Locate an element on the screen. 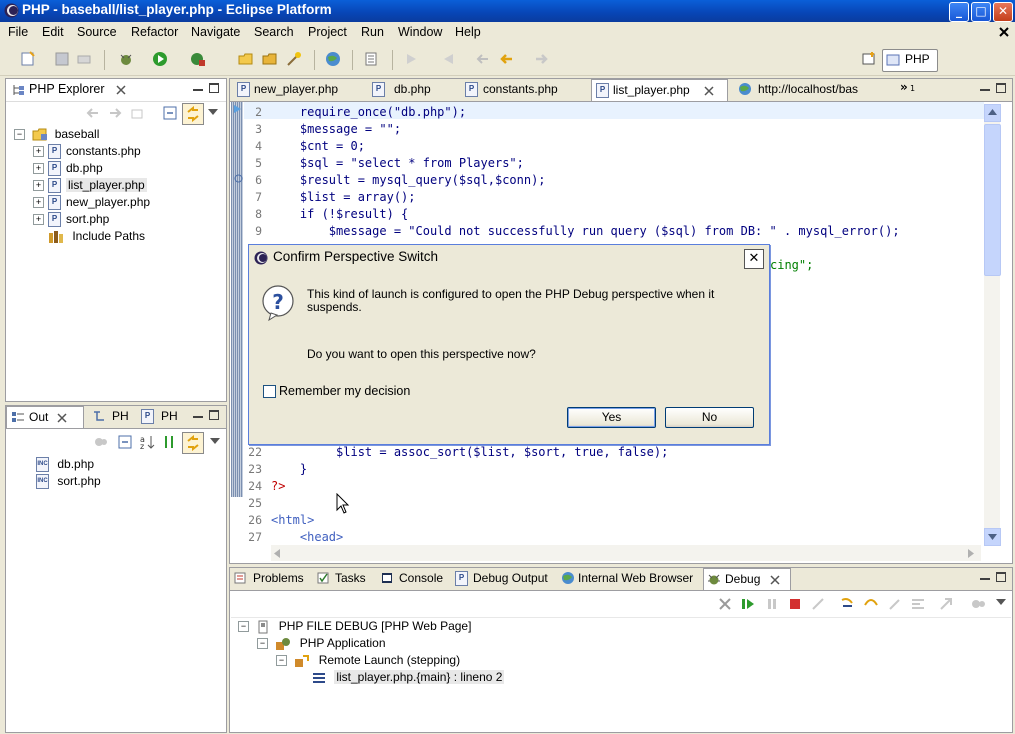  no-button: No is located at coordinates (709, 417).